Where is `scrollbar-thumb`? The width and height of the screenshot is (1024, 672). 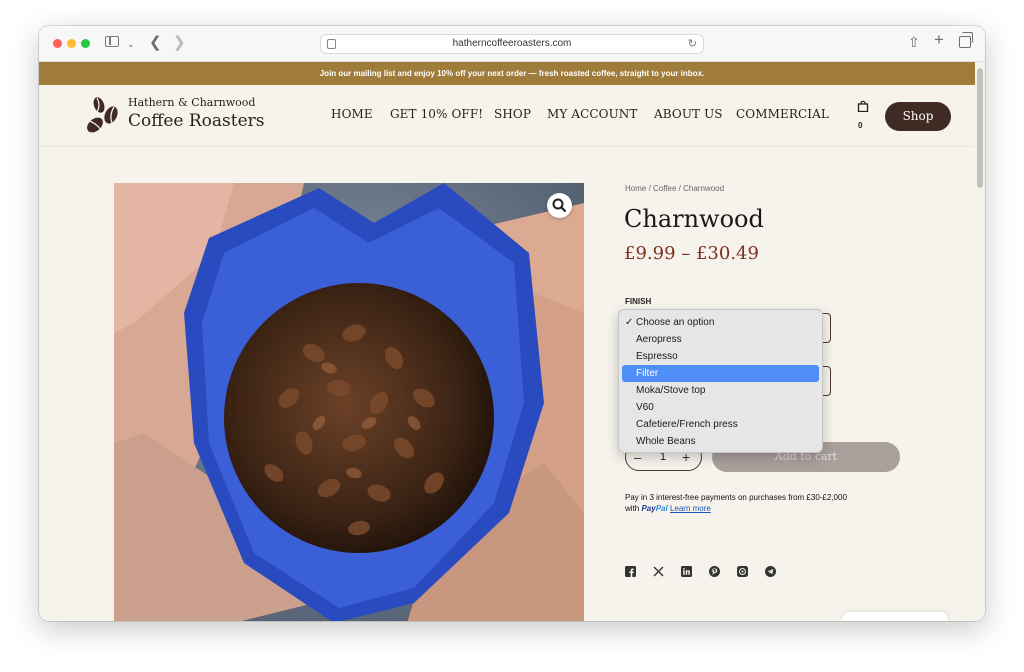 scrollbar-thumb is located at coordinates (980, 128).